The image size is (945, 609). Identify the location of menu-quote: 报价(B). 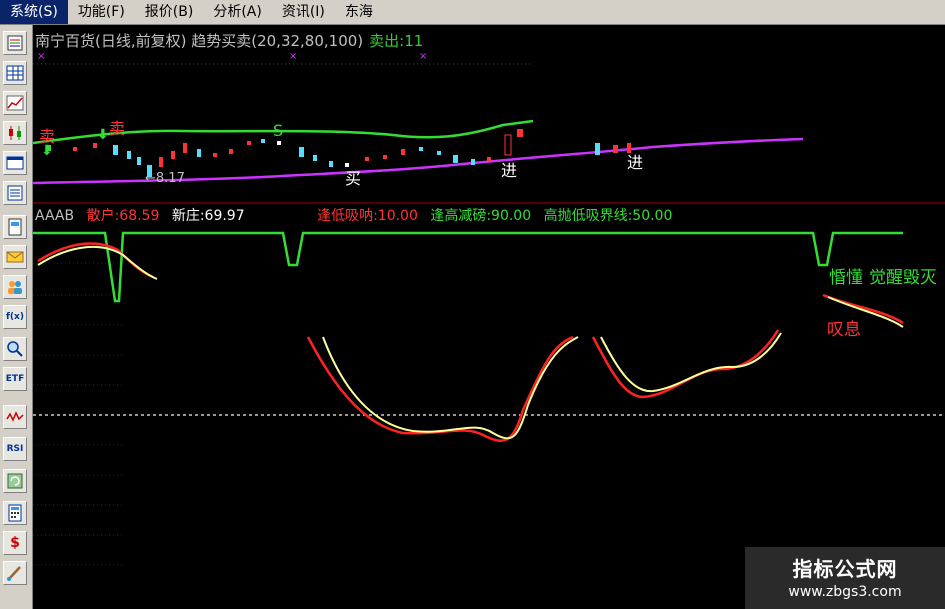
(169, 12).